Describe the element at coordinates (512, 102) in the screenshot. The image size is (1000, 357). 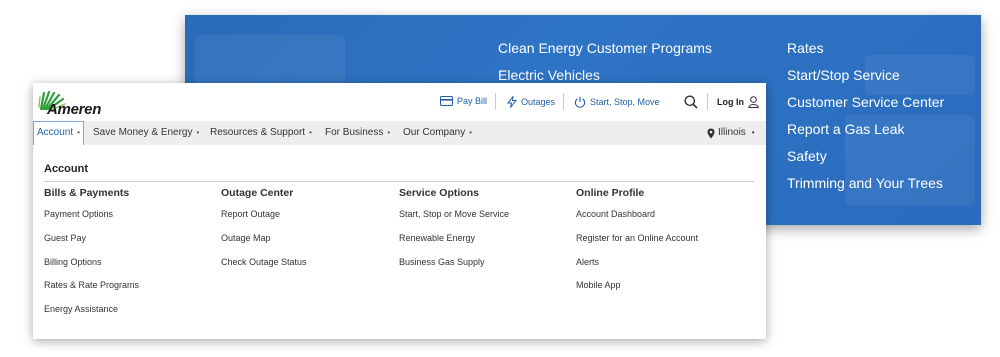
I see `lightning-icon` at that location.